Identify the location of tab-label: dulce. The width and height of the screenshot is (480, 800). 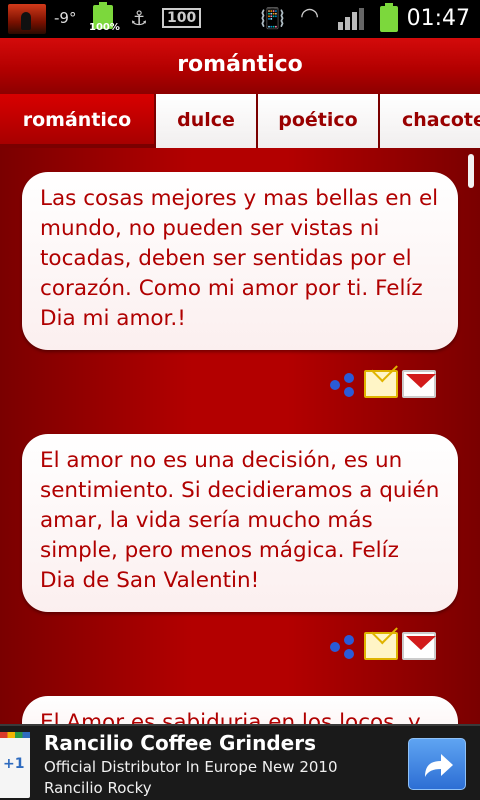
(206, 120).